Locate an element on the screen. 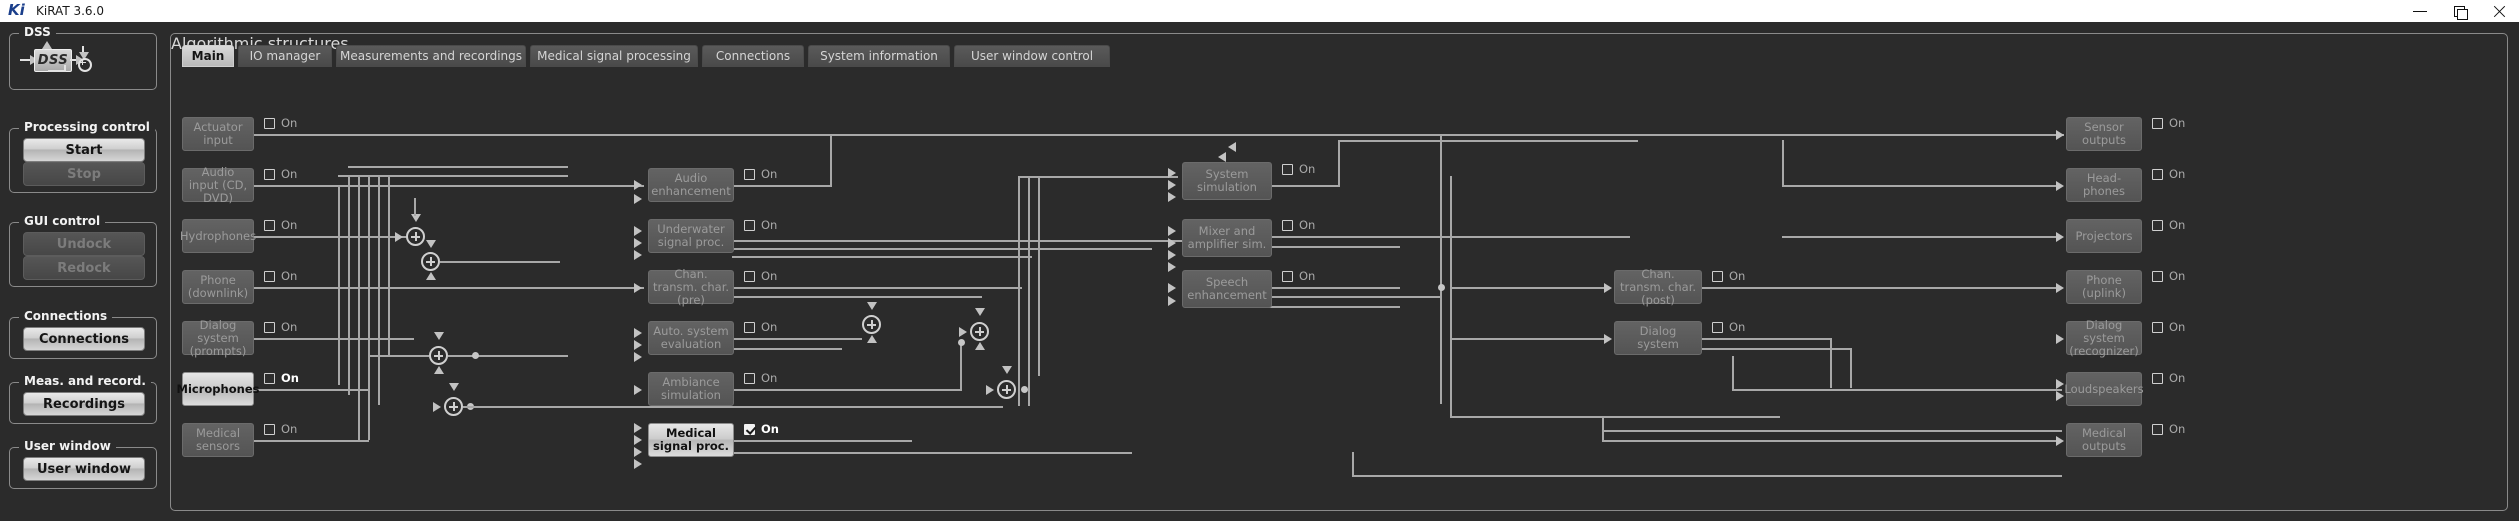 This screenshot has width=2519, height=521. block-medical-outputs: Medical outputs is located at coordinates (2104, 440).